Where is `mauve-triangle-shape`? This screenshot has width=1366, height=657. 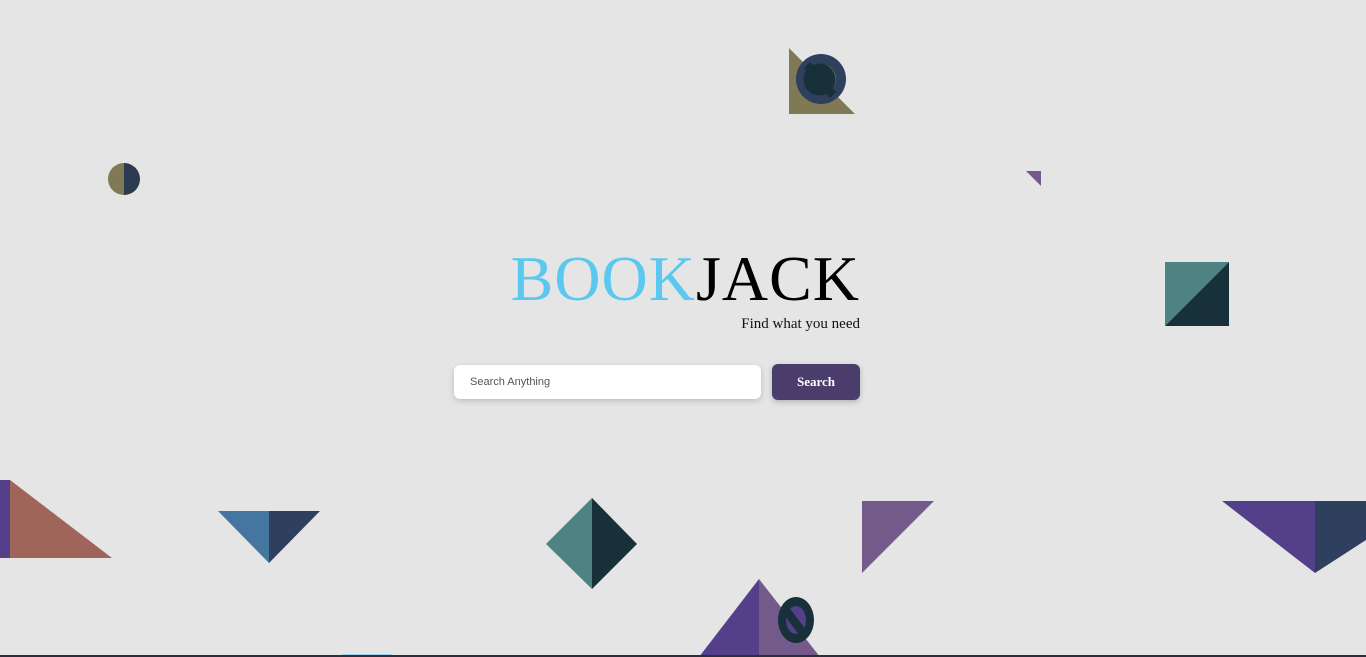 mauve-triangle-shape is located at coordinates (898, 537).